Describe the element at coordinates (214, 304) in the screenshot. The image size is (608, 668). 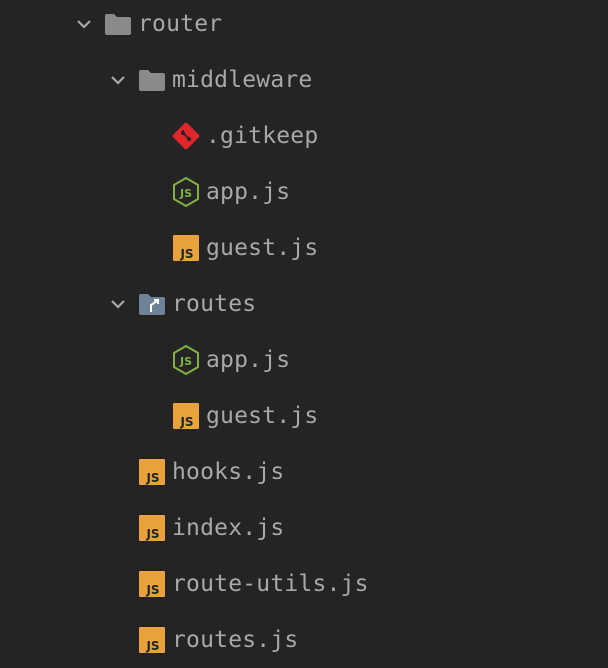
I see `tree-item-label: routes` at that location.